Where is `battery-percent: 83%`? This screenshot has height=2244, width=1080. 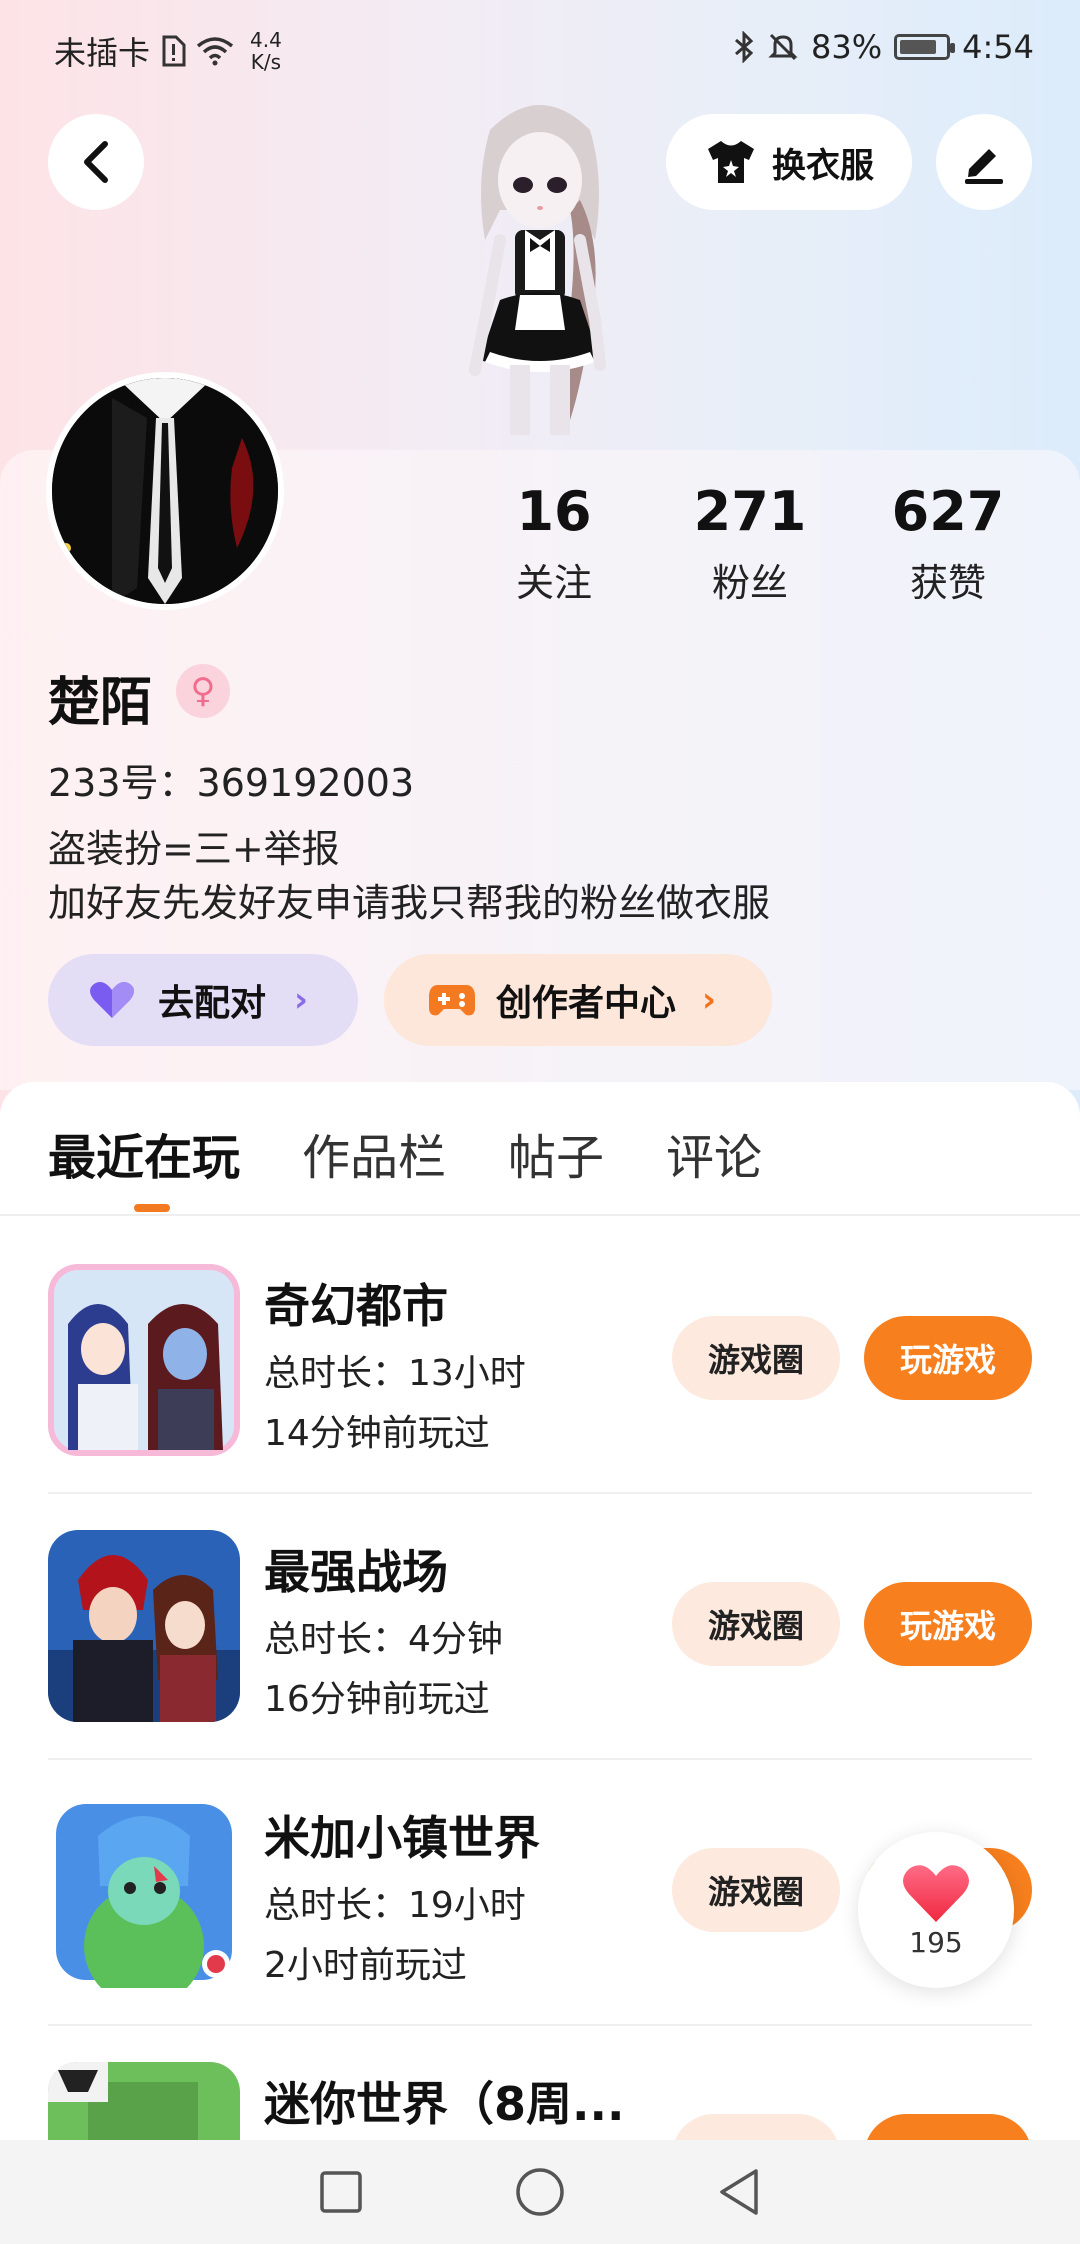 battery-percent: 83% is located at coordinates (847, 47).